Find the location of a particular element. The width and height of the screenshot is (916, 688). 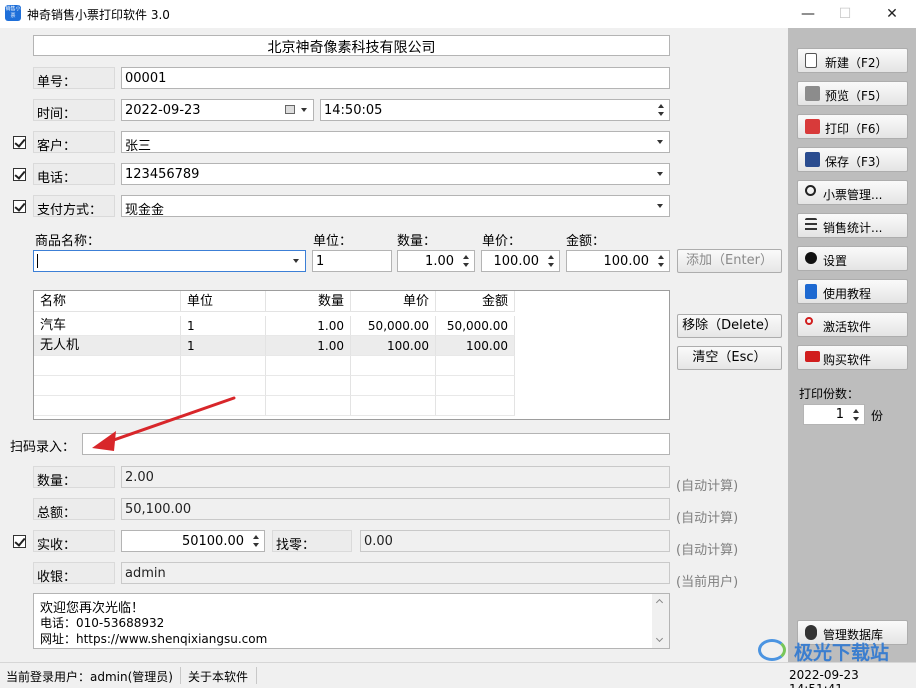

cart-icon is located at coordinates (812, 356).